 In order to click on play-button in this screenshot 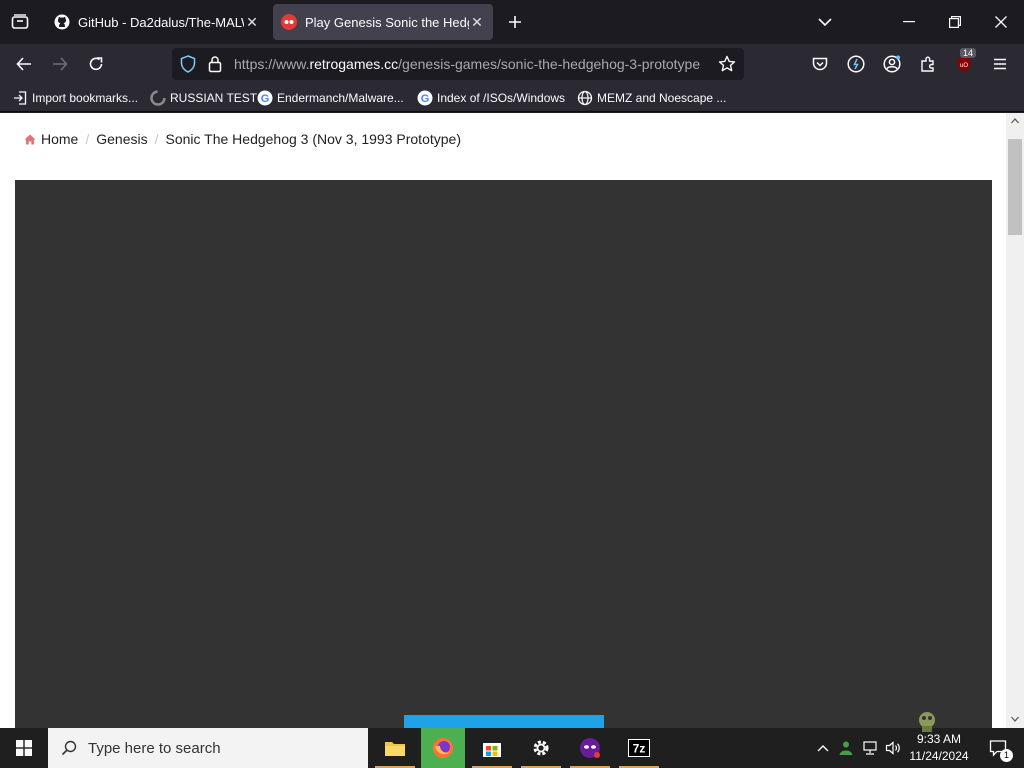, I will do `click(504, 721)`.